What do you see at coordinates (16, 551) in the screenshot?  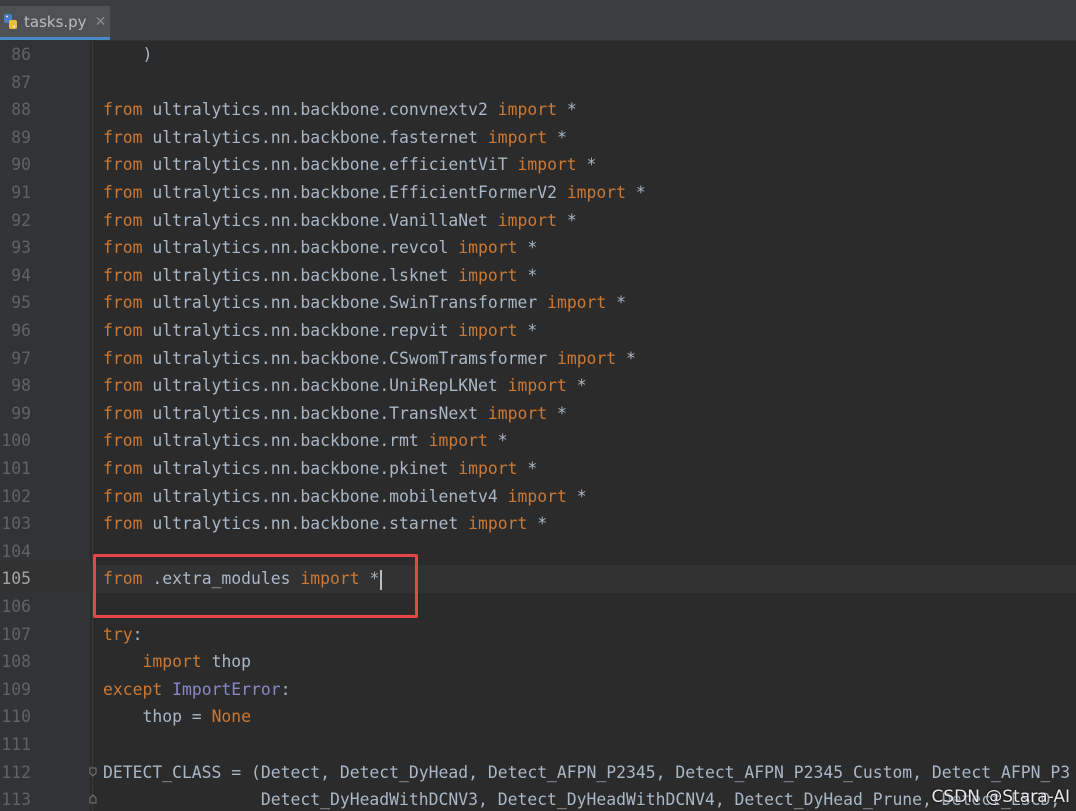 I see `line-number: 104` at bounding box center [16, 551].